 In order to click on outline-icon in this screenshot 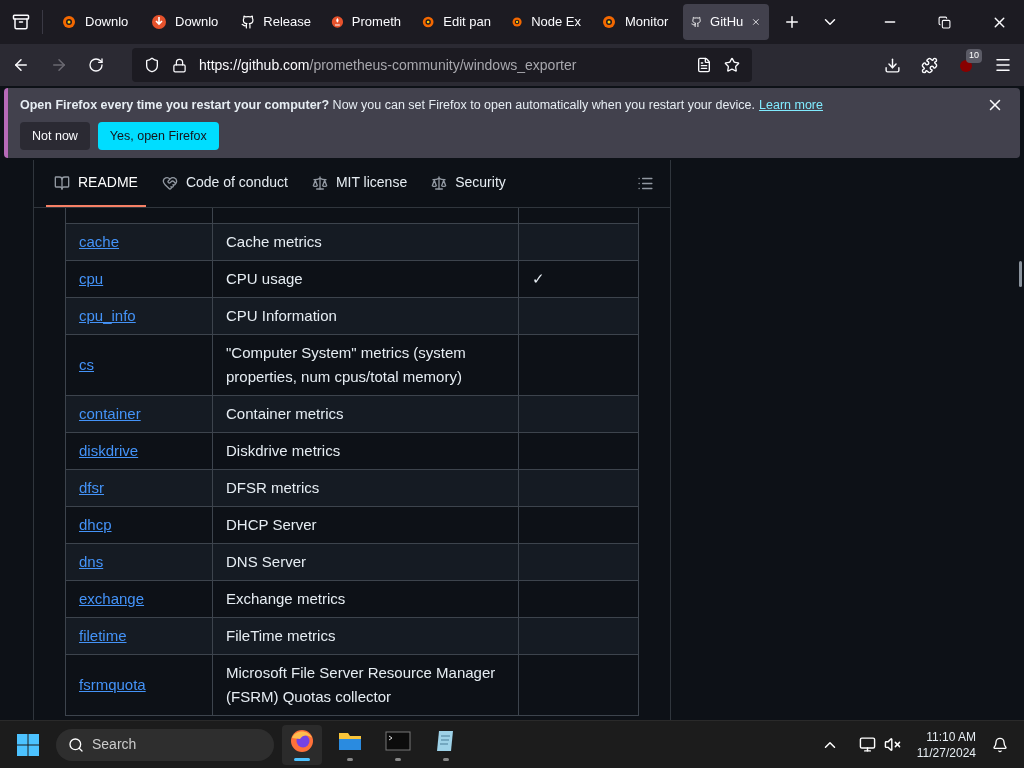, I will do `click(645, 183)`.